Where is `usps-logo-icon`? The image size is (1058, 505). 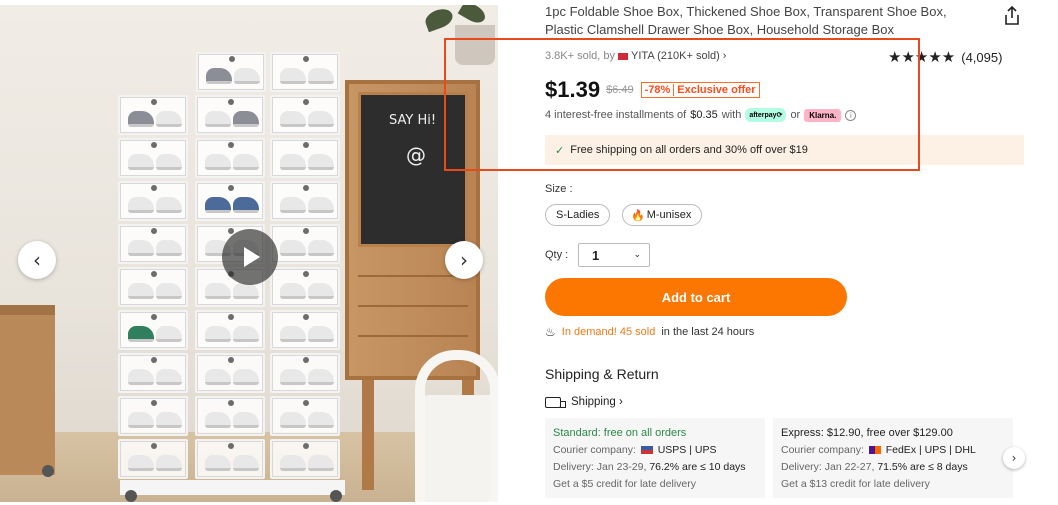
usps-logo-icon is located at coordinates (646, 450).